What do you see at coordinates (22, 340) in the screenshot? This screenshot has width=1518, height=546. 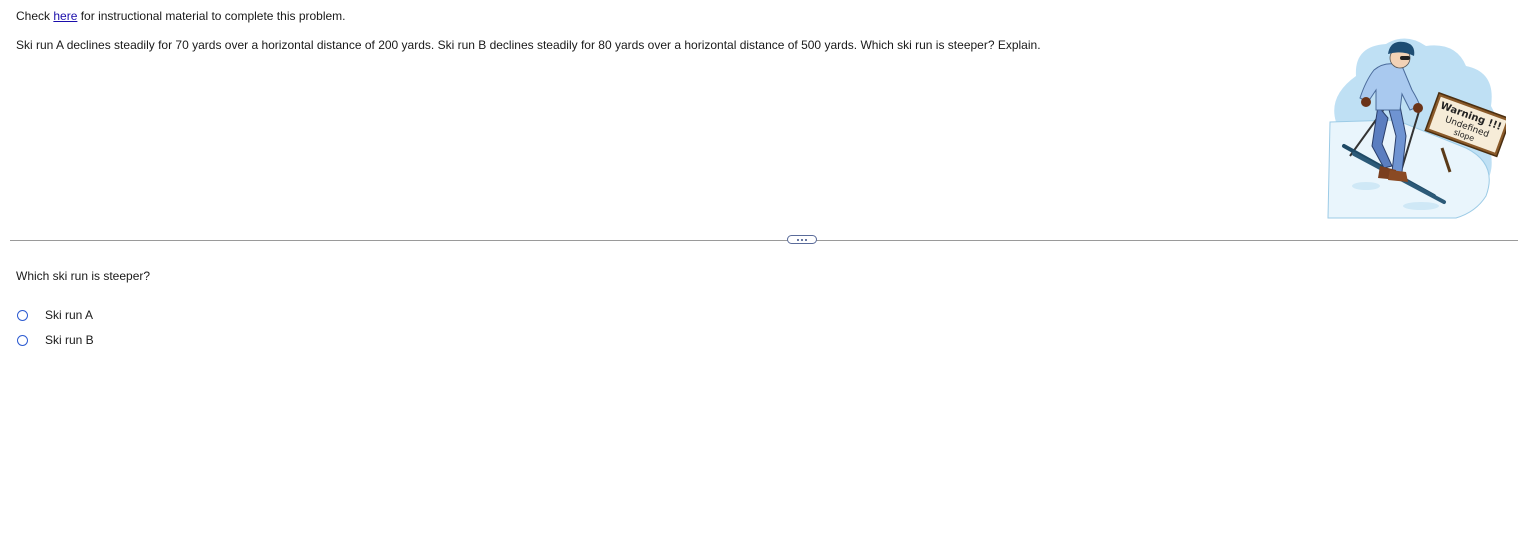 I see `radio-button-b` at bounding box center [22, 340].